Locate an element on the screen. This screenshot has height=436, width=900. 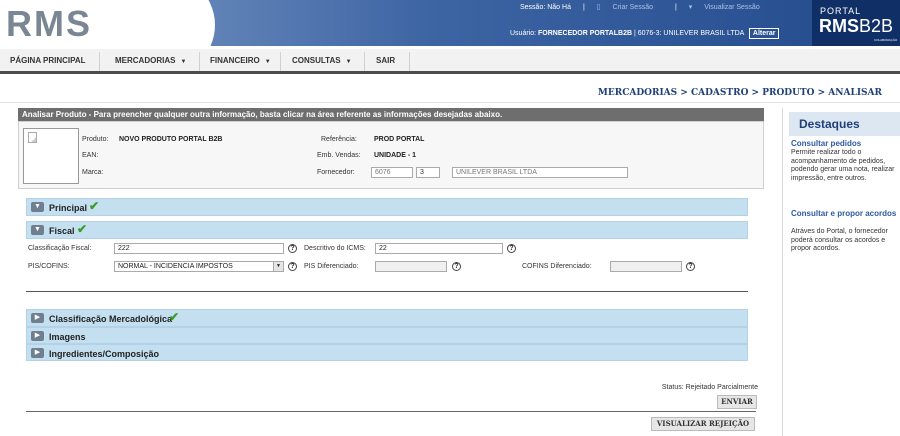
section-imagens-label: Imagens is located at coordinates (67, 337).